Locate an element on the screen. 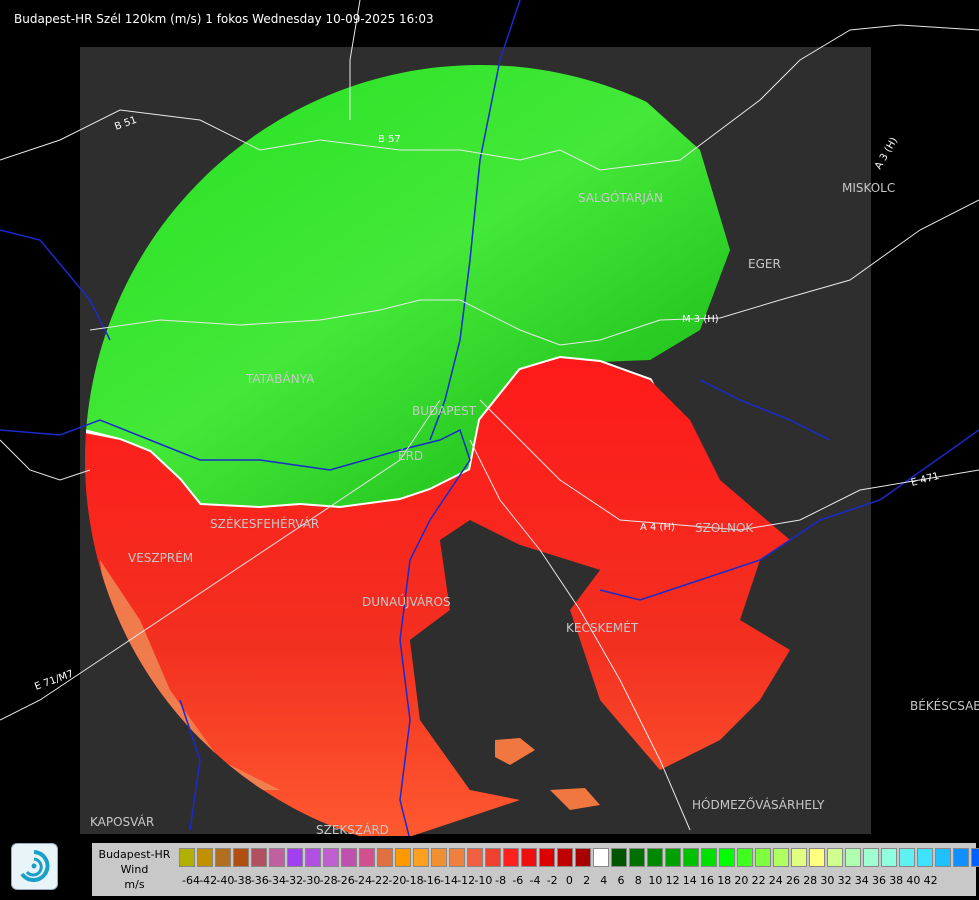  legend-tick-label: 14 is located at coordinates (689, 880).